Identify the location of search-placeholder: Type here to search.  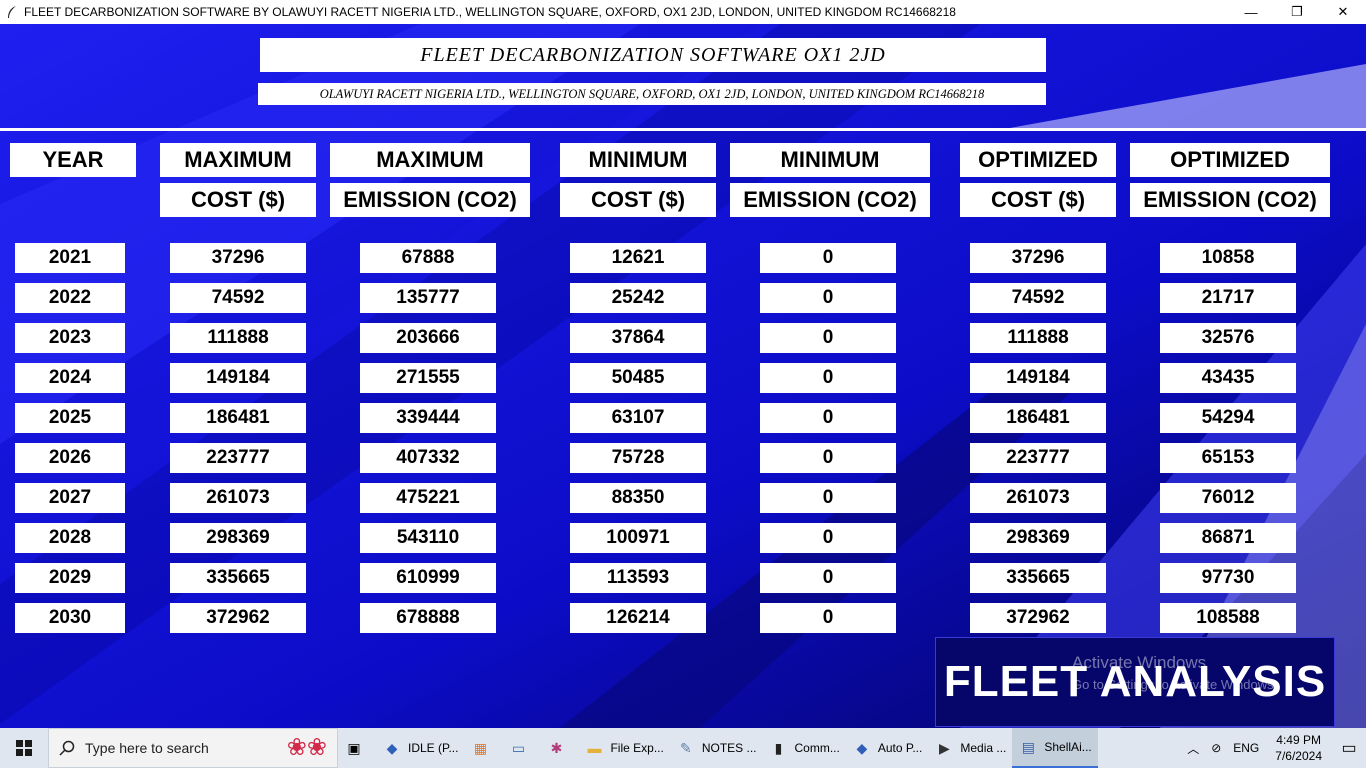
(147, 748).